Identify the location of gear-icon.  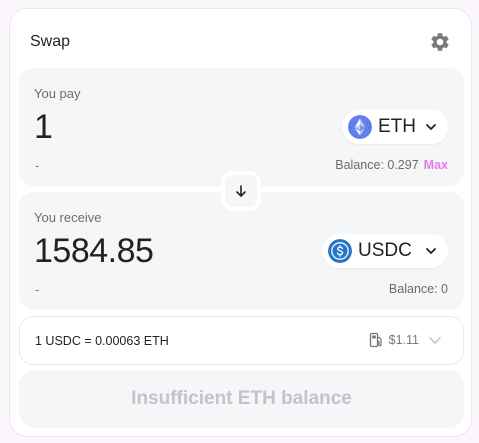
(440, 42).